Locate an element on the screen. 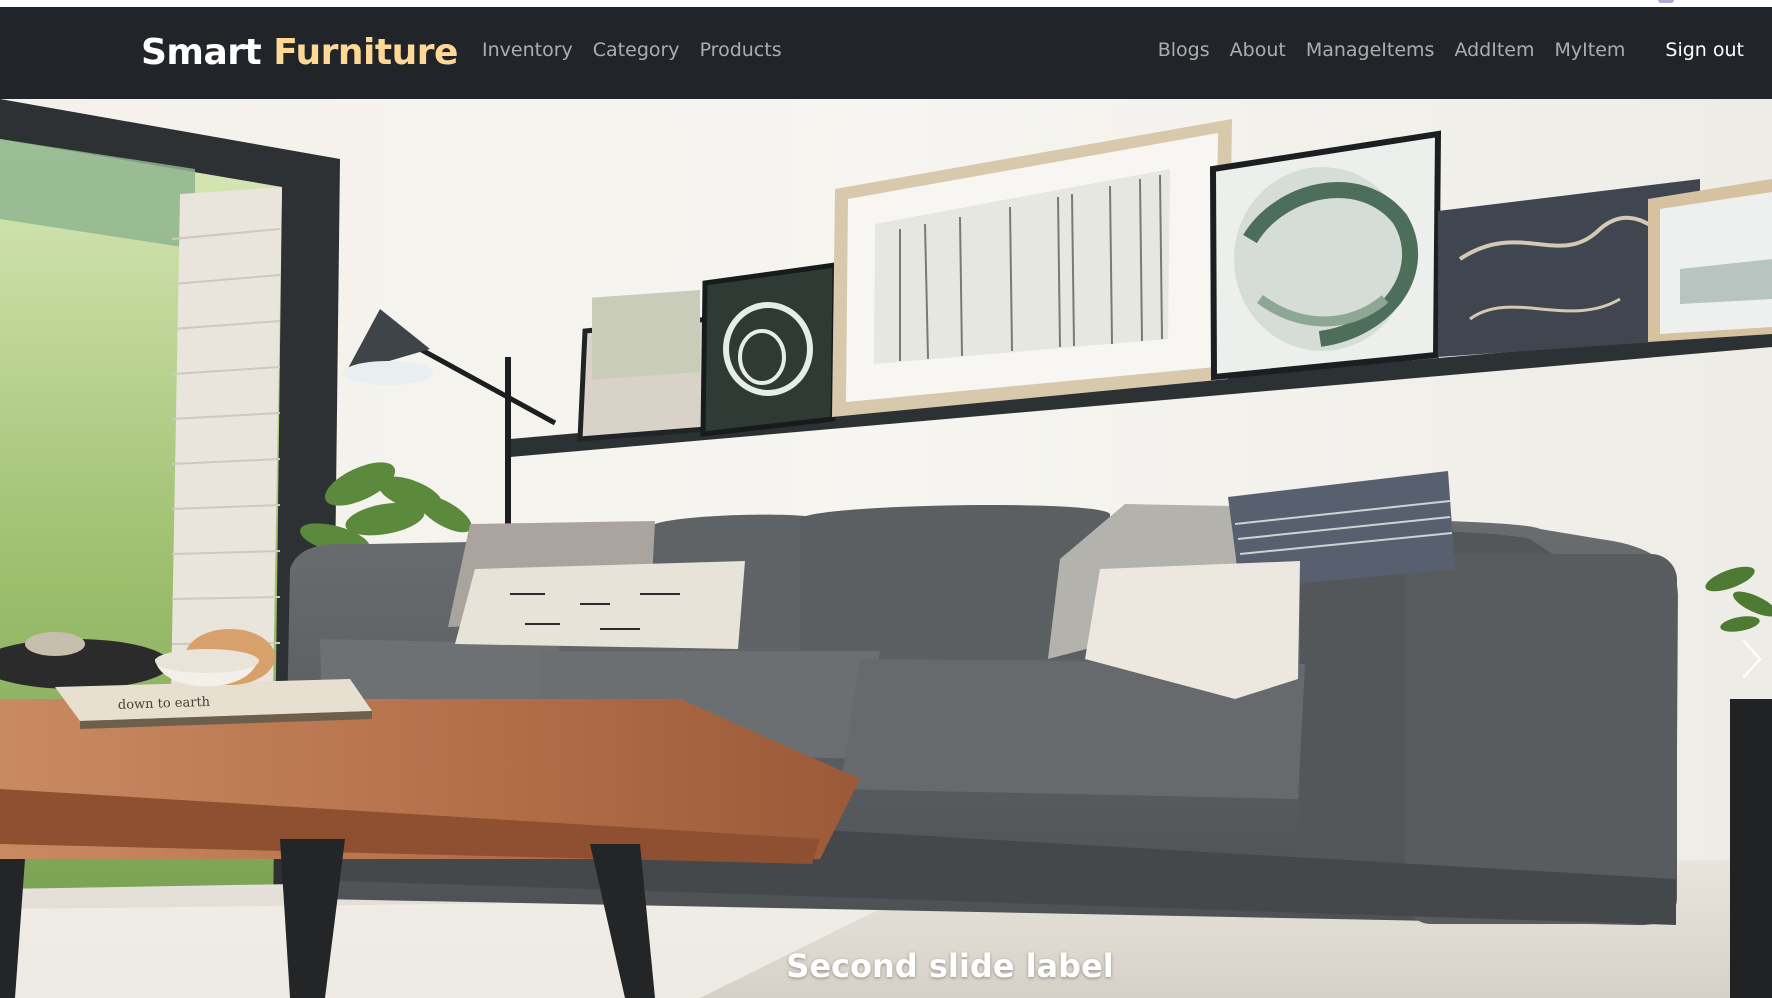 This screenshot has height=998, width=1772. nav-link-products: Products is located at coordinates (741, 50).